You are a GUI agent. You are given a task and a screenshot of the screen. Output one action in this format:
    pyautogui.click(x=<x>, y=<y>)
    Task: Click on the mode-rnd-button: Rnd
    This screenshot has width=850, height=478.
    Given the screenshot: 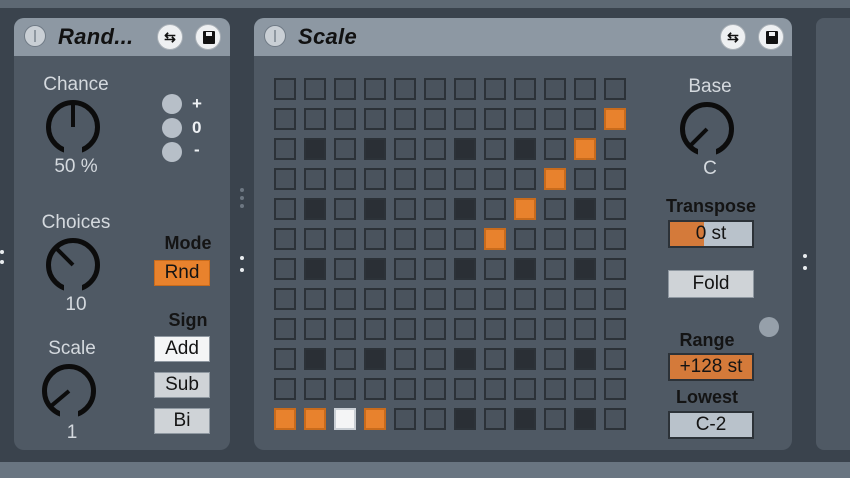 What is the action you would take?
    pyautogui.click(x=182, y=273)
    